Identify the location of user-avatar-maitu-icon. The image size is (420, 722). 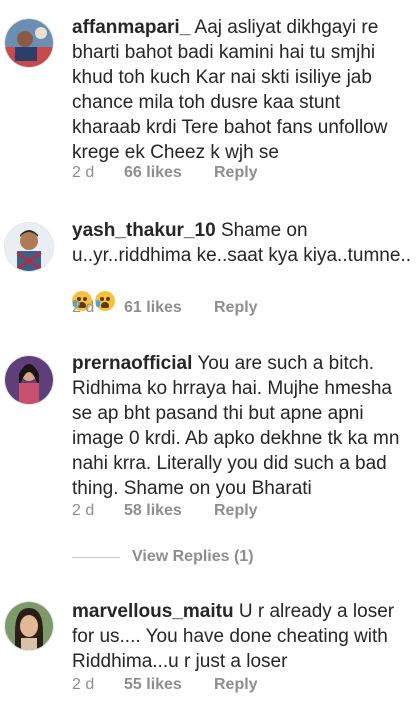
(29, 626).